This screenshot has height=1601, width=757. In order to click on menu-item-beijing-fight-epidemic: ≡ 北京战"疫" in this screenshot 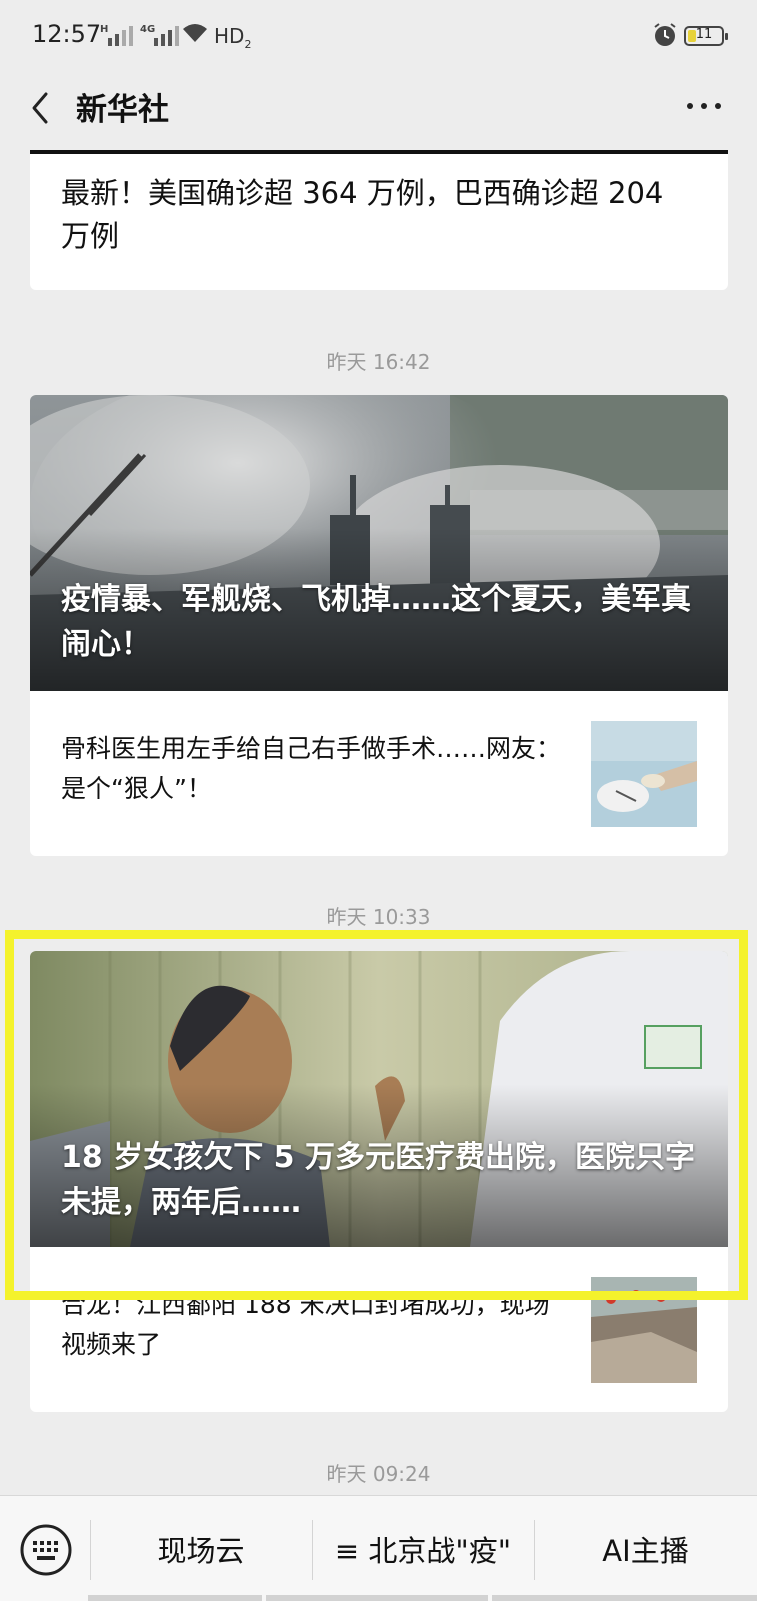, I will do `click(423, 1548)`.